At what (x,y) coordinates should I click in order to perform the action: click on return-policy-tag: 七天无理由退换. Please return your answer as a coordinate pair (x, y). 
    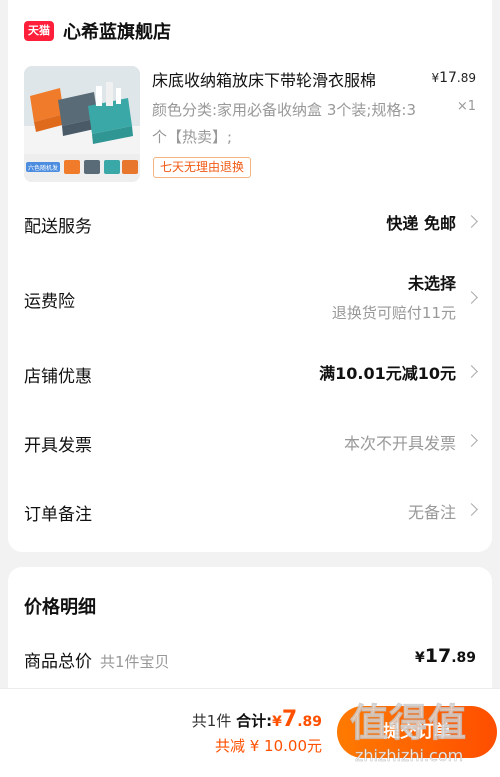
    Looking at the image, I should click on (202, 167).